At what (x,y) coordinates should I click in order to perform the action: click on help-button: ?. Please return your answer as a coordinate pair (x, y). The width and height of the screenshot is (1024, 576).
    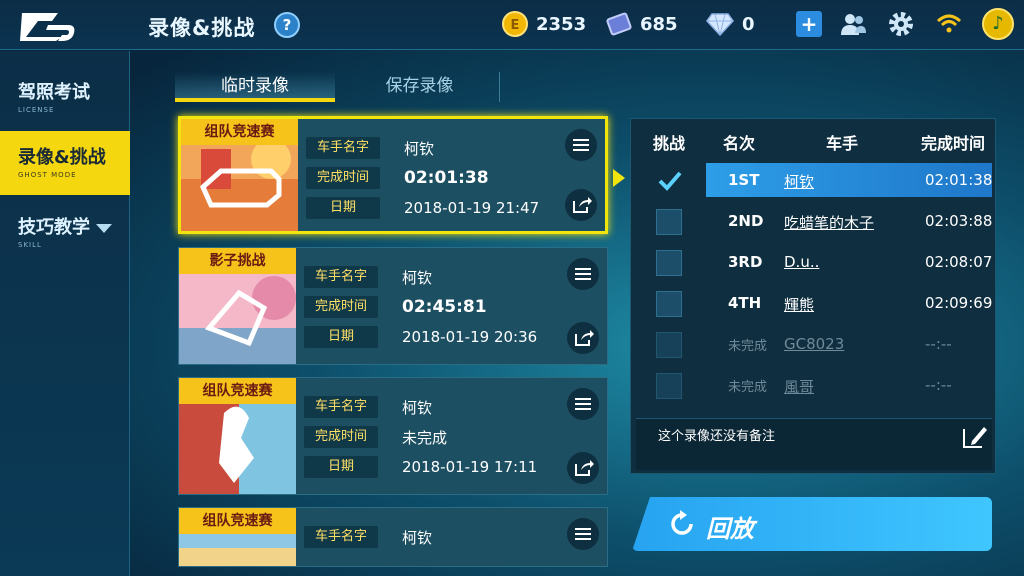
    Looking at the image, I should click on (287, 25).